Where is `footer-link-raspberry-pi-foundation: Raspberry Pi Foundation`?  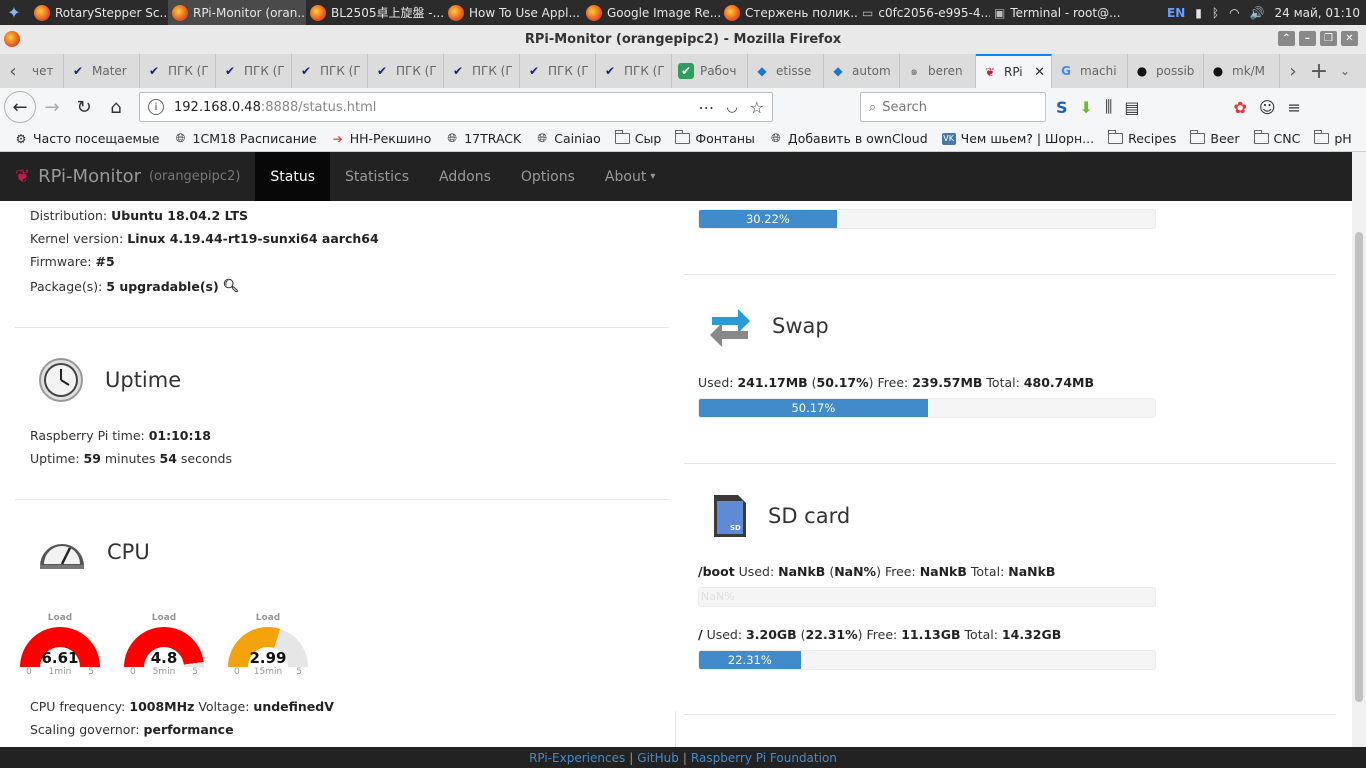 footer-link-raspberry-pi-foundation: Raspberry Pi Foundation is located at coordinates (764, 758).